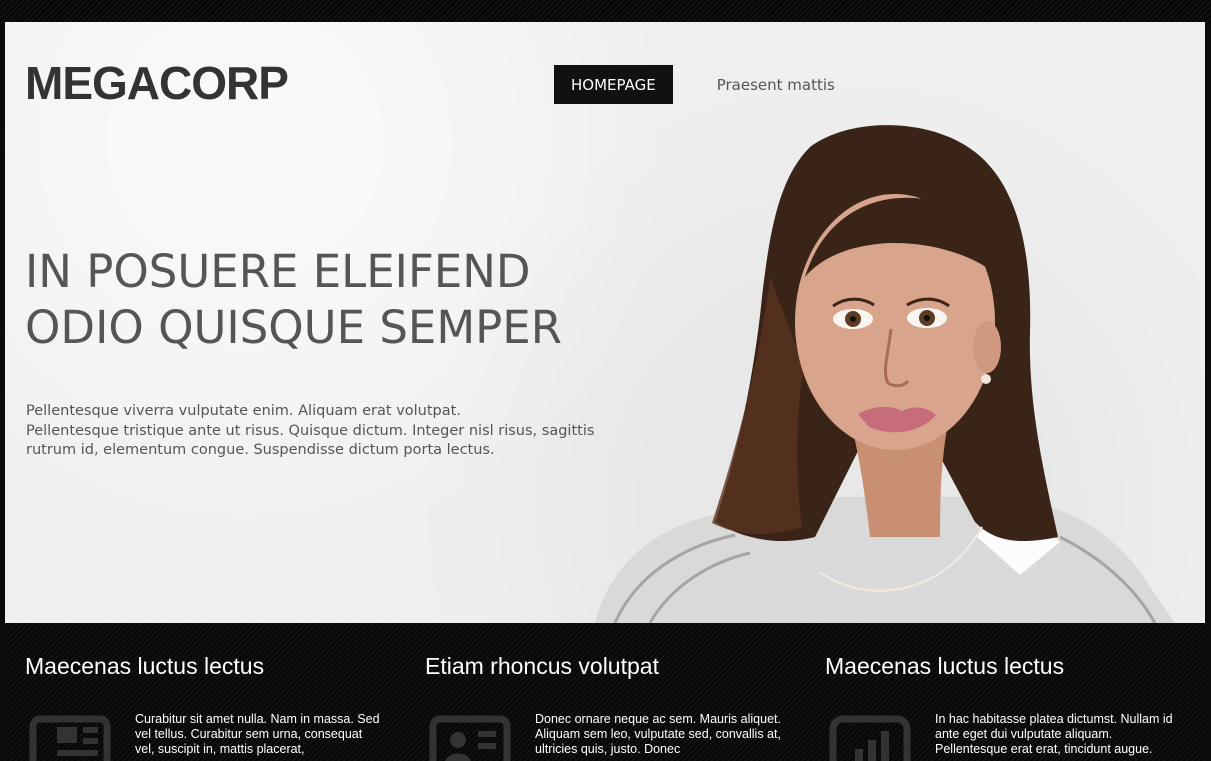 This screenshot has height=761, width=1211. What do you see at coordinates (613, 84) in the screenshot?
I see `nav-item-homepage: HOMEPAGE` at bounding box center [613, 84].